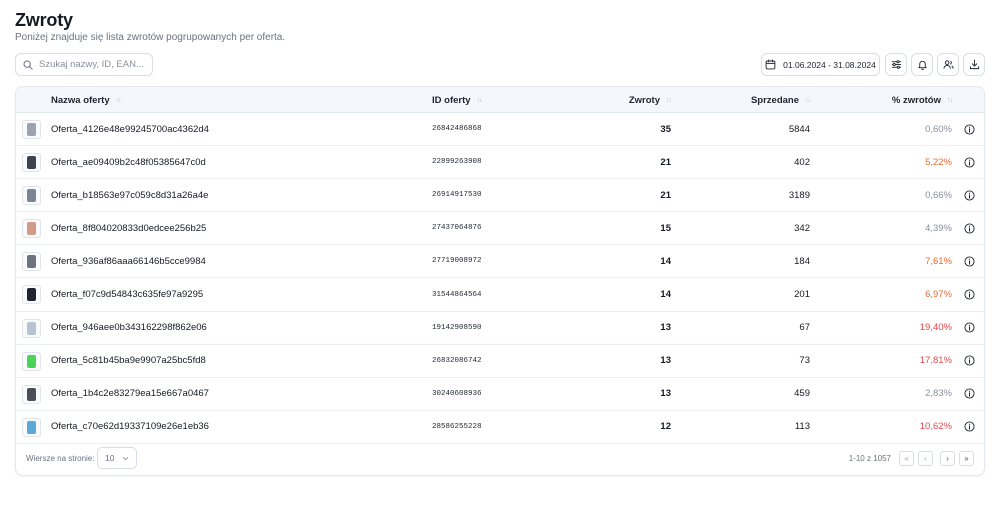 This screenshot has height=510, width=1000. Describe the element at coordinates (127, 294) in the screenshot. I see `offer-name: Oferta_f07c9d54843c635fe97a9295` at that location.